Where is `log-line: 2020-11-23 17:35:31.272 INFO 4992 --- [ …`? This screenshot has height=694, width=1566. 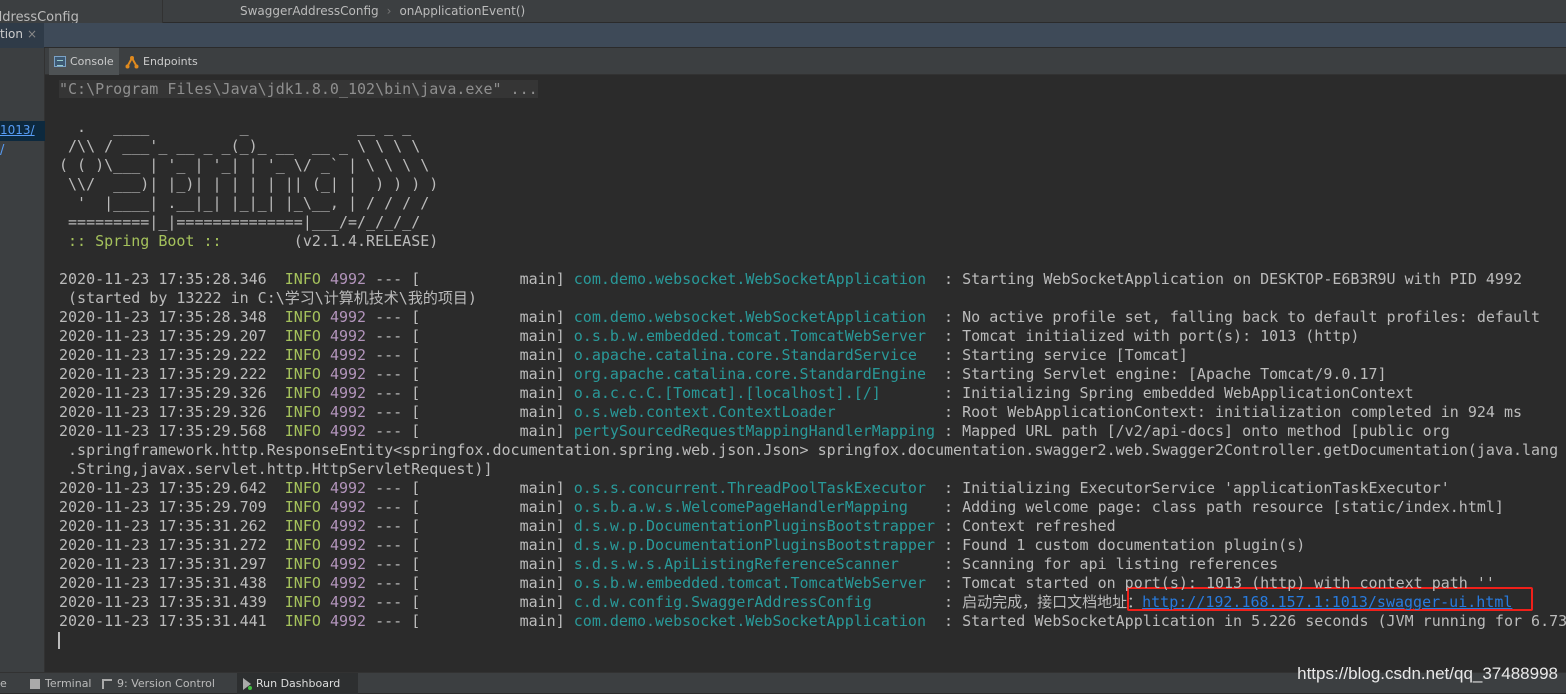
log-line: 2020-11-23 17:35:31.272 INFO 4992 --- [ … is located at coordinates (682, 545).